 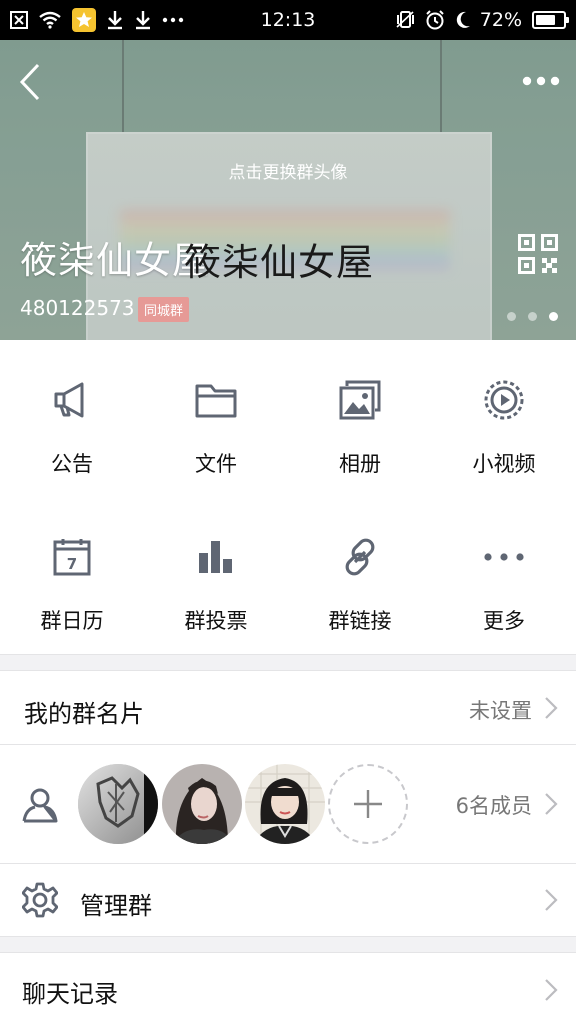 I want to click on feature-label: 群日历, so click(x=72, y=621).